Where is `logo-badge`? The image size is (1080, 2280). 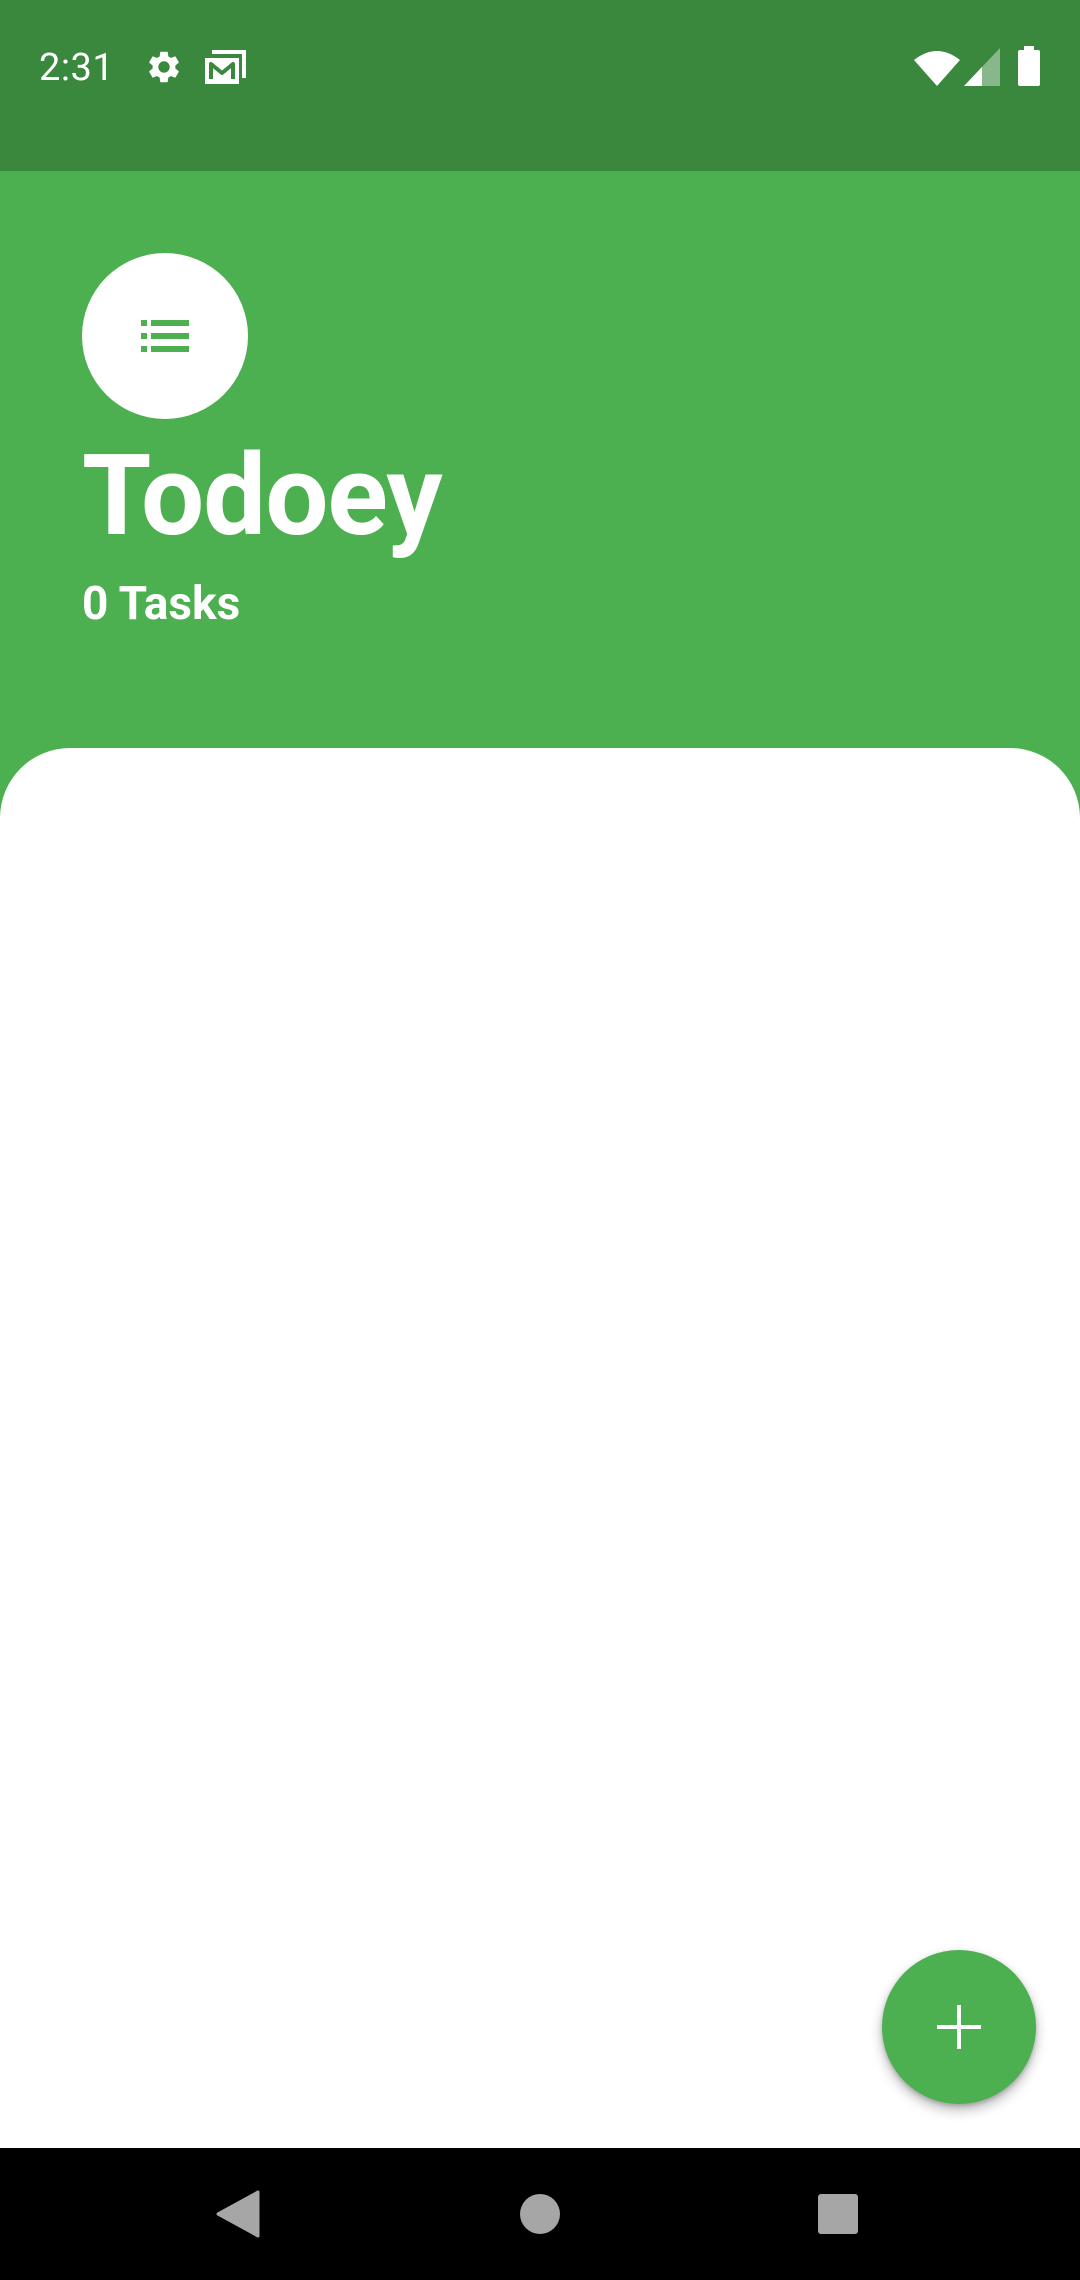
logo-badge is located at coordinates (165, 336).